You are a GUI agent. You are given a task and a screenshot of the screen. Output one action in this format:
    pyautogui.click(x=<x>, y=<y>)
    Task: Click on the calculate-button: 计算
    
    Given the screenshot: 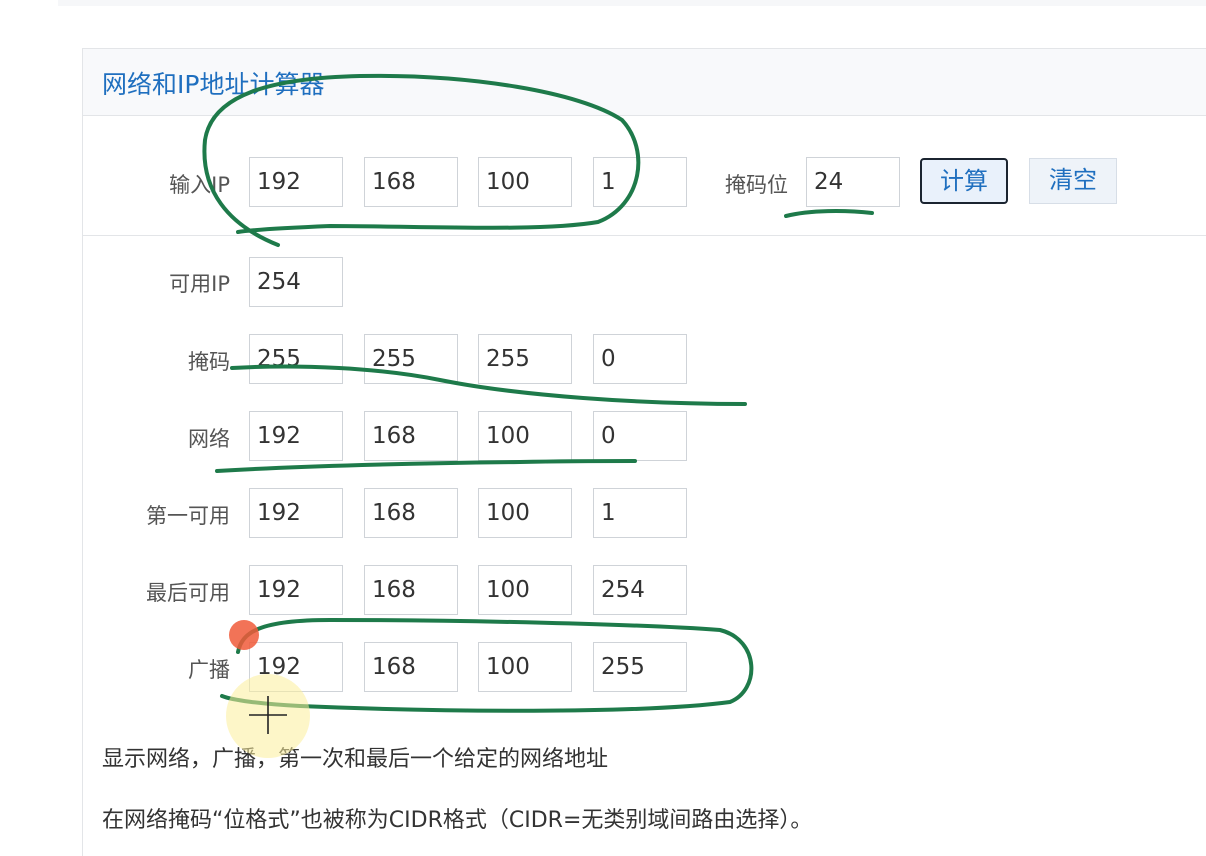 What is the action you would take?
    pyautogui.click(x=964, y=181)
    